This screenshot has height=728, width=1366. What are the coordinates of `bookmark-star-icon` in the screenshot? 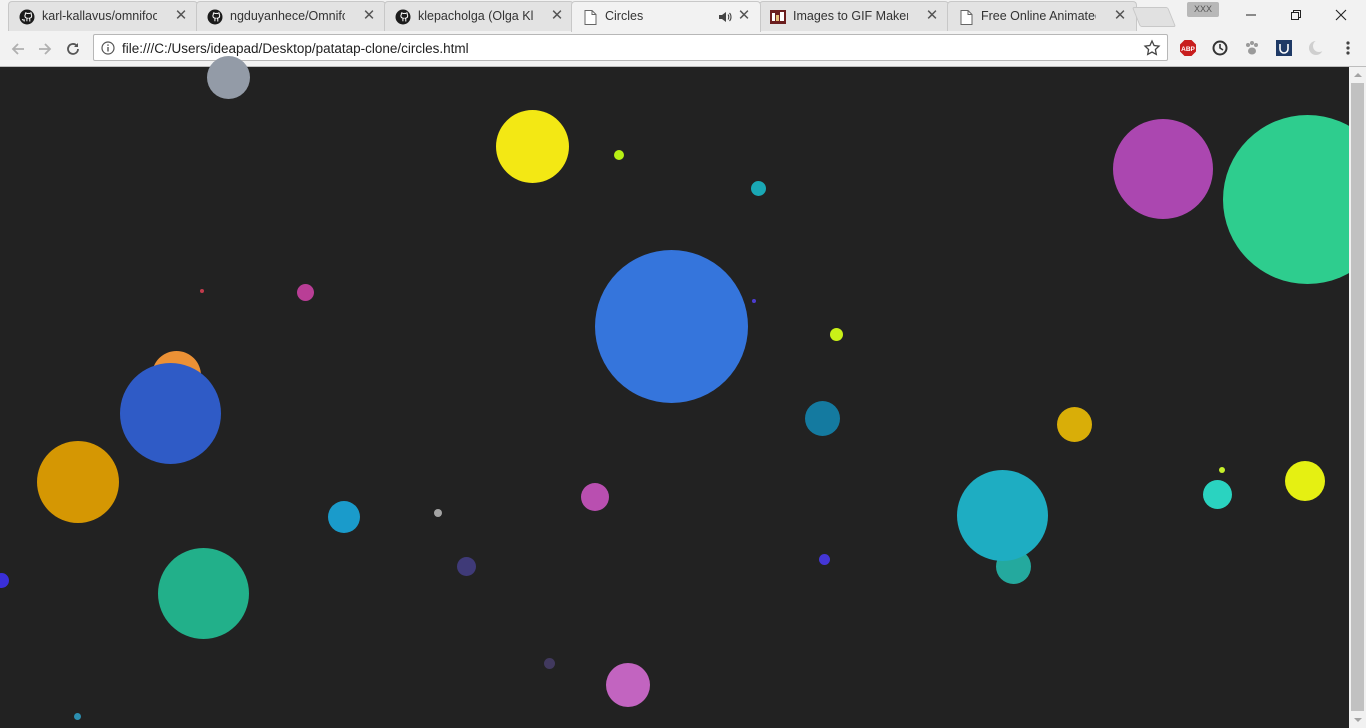 It's located at (1152, 48).